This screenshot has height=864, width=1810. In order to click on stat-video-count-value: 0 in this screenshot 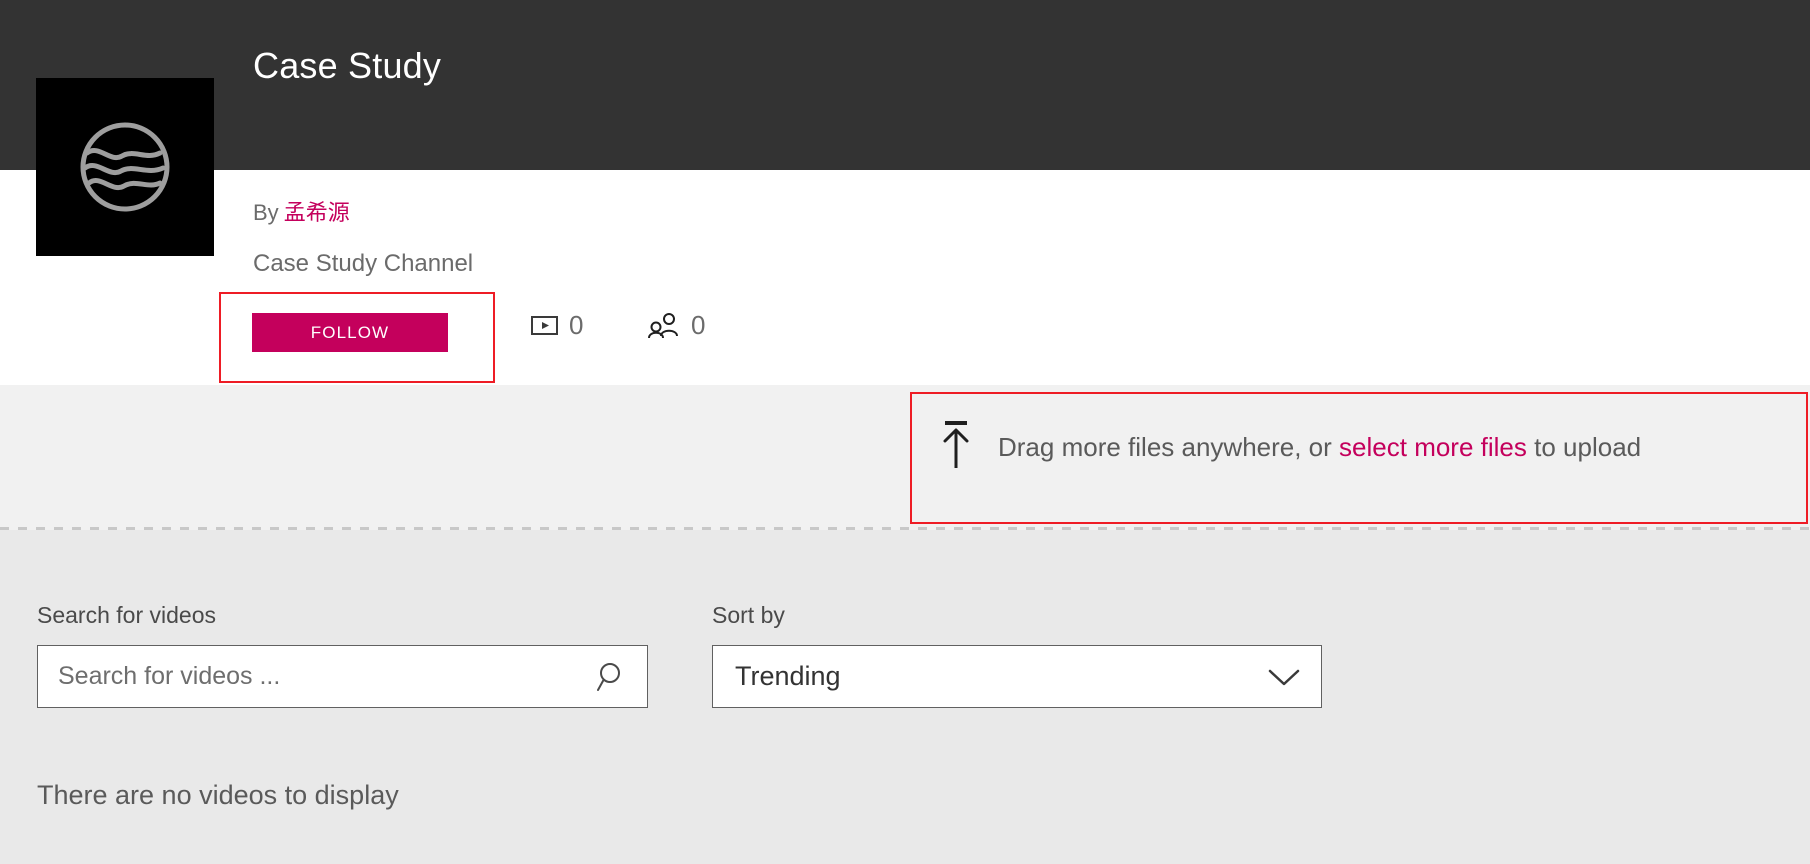, I will do `click(576, 325)`.